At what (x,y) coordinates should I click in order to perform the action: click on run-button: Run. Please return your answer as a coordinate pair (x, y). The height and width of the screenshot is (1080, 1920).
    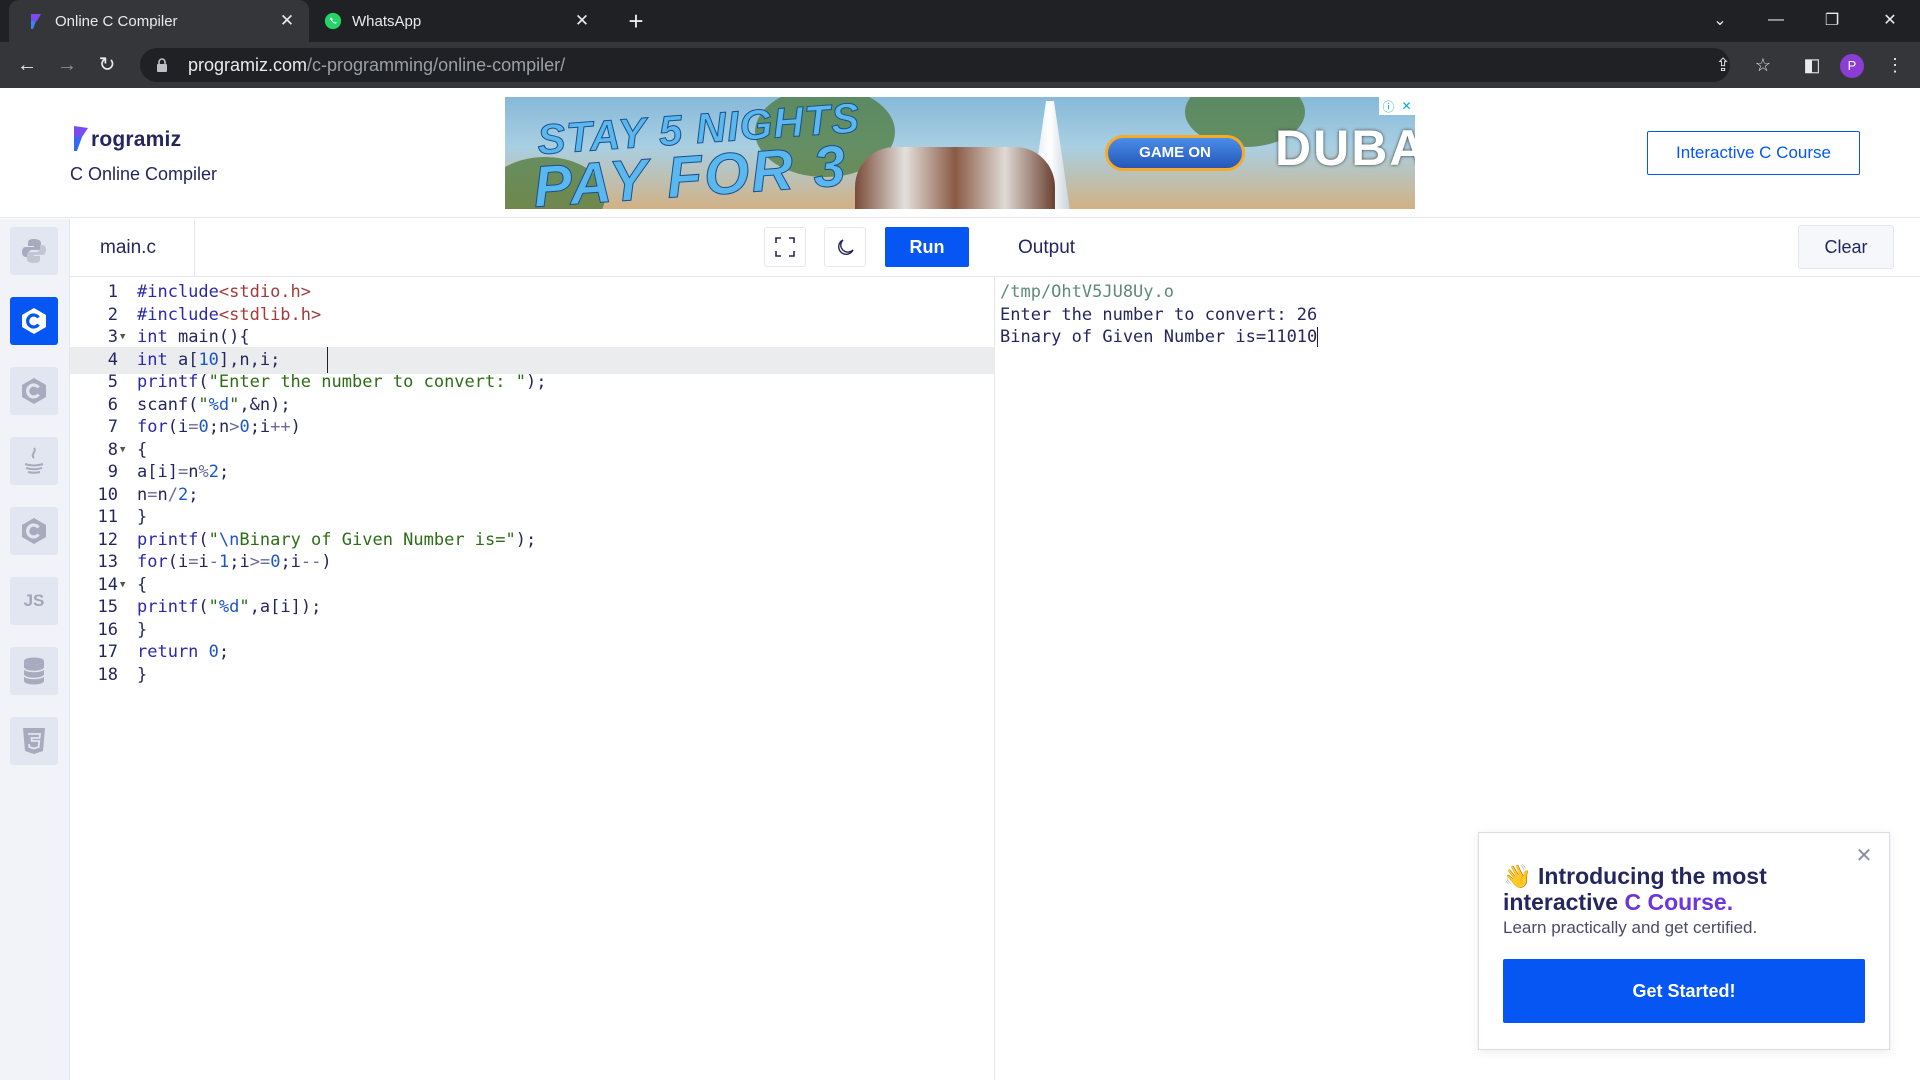
    Looking at the image, I should click on (927, 247).